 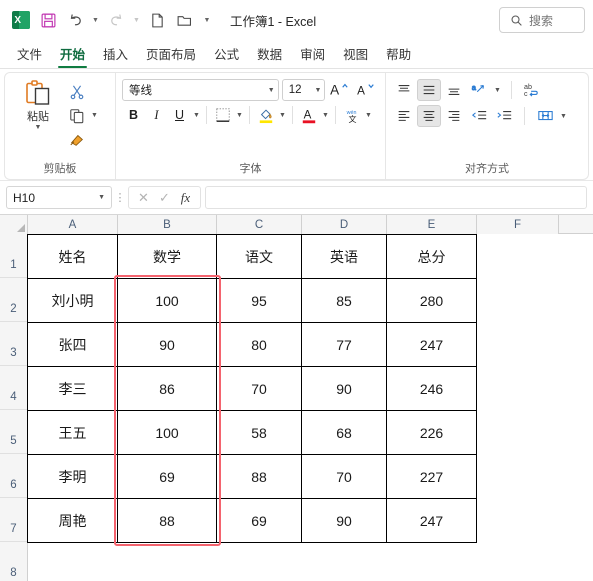 What do you see at coordinates (497, 90) in the screenshot?
I see `orientation-dropdown-caret: ▼` at bounding box center [497, 90].